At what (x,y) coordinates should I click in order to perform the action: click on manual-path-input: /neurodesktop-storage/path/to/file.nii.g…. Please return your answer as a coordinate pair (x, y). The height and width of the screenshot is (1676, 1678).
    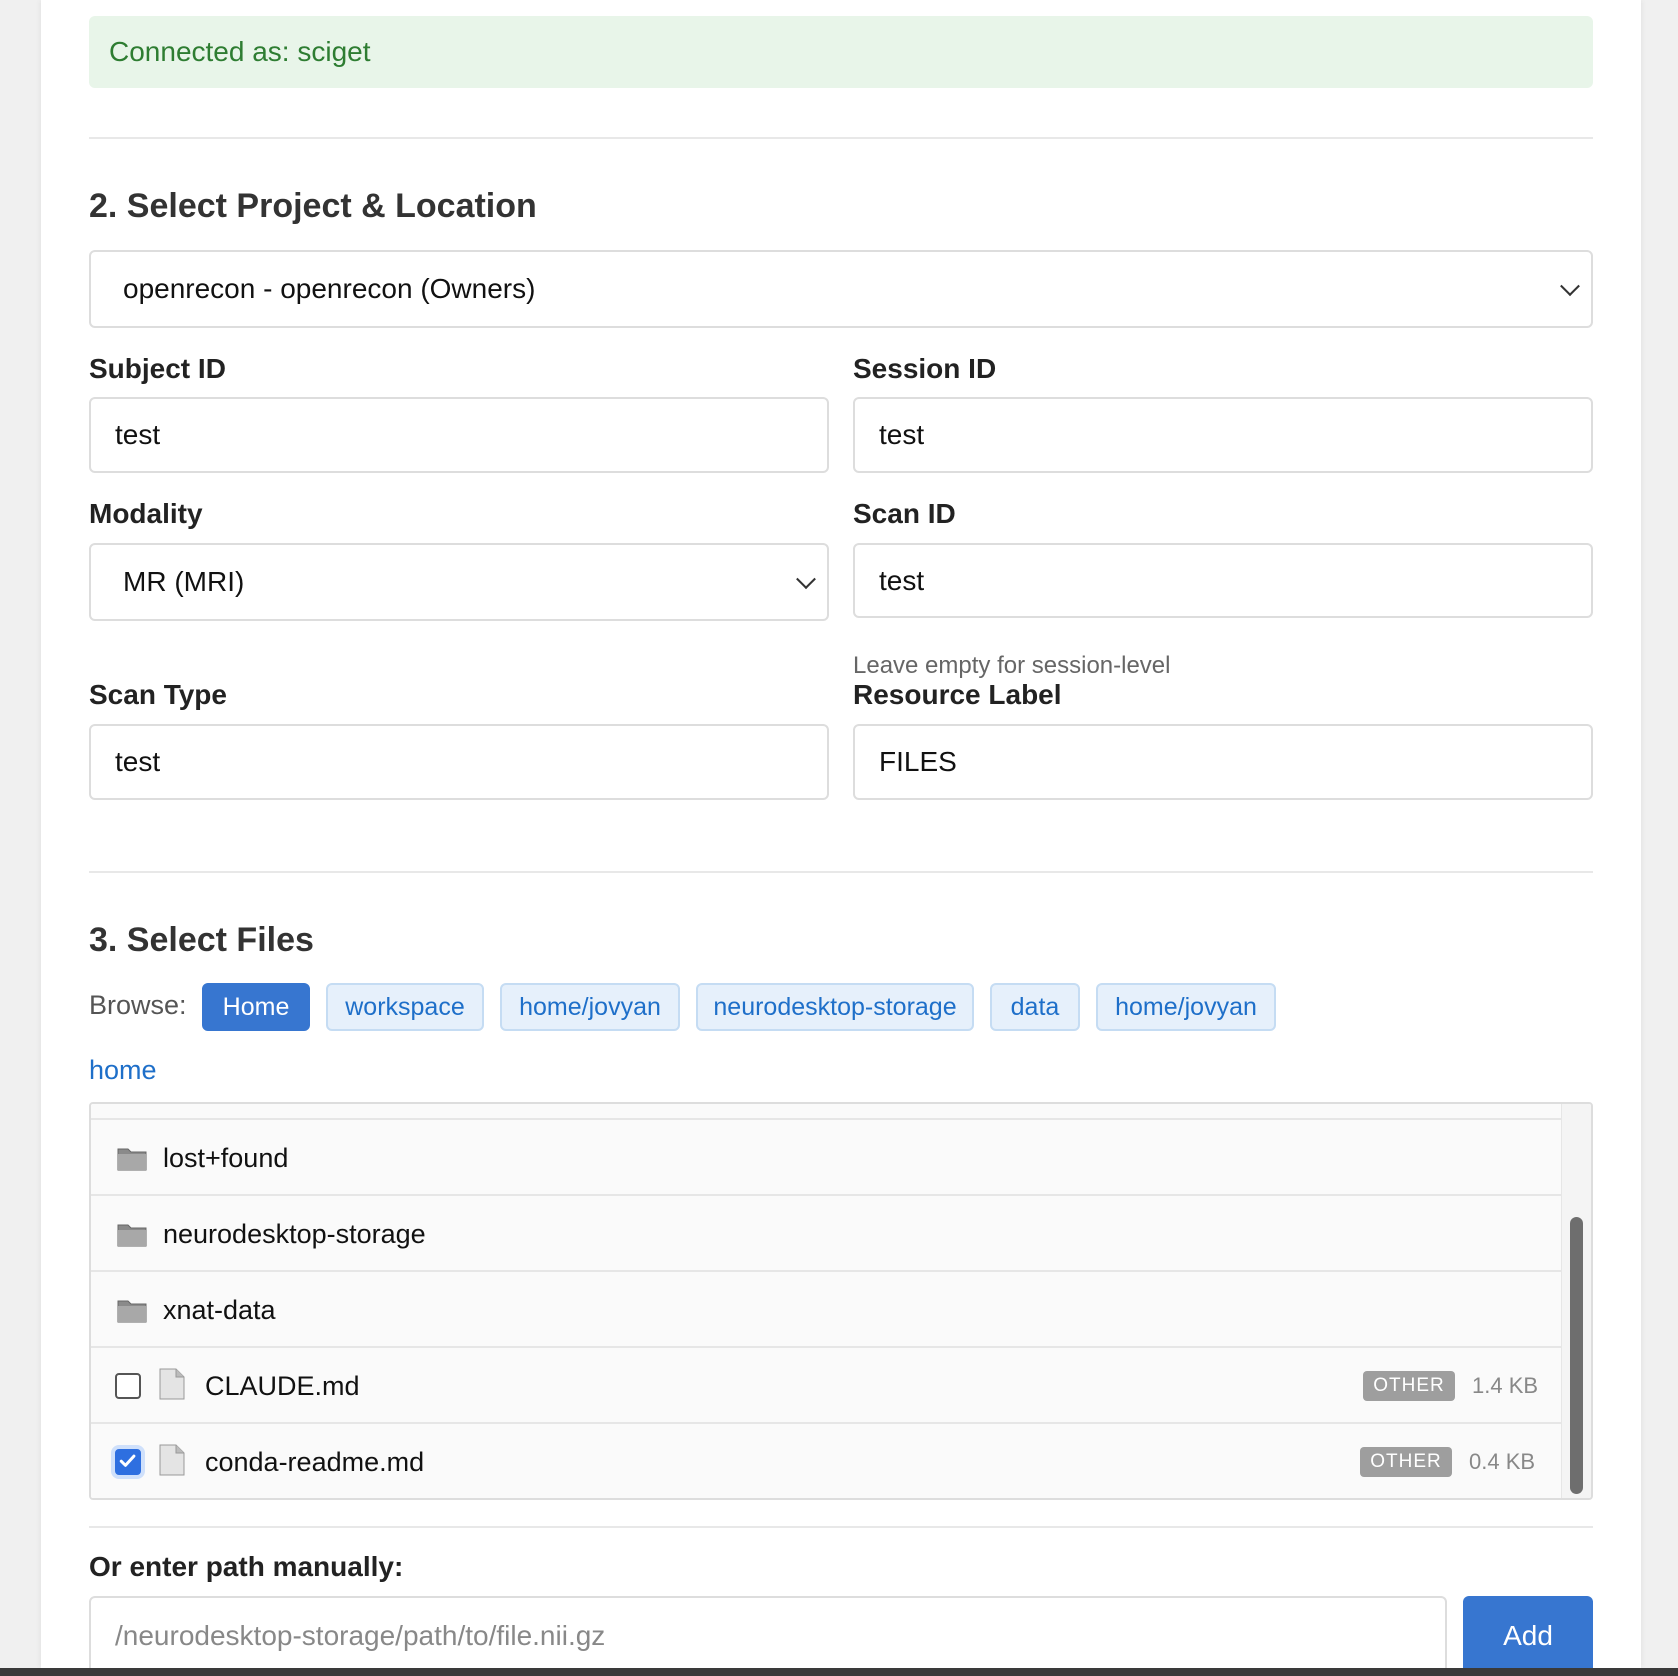
    Looking at the image, I should click on (768, 1632).